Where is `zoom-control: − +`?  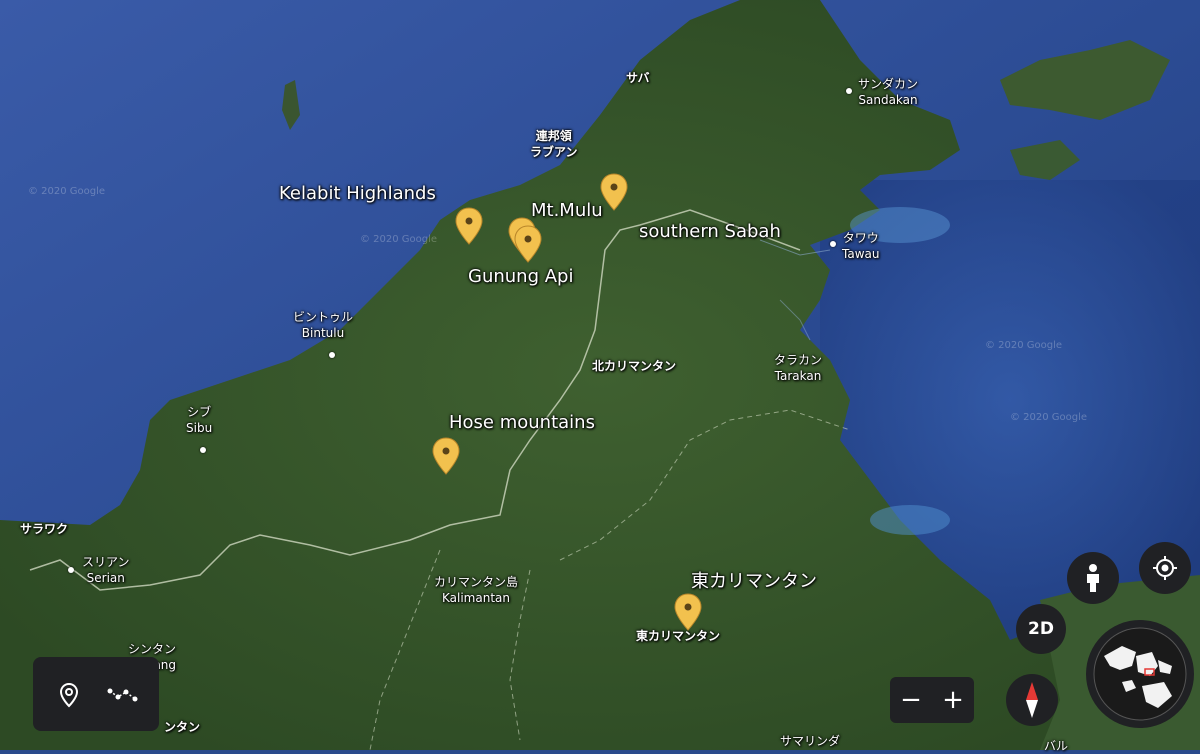 zoom-control: − + is located at coordinates (932, 700).